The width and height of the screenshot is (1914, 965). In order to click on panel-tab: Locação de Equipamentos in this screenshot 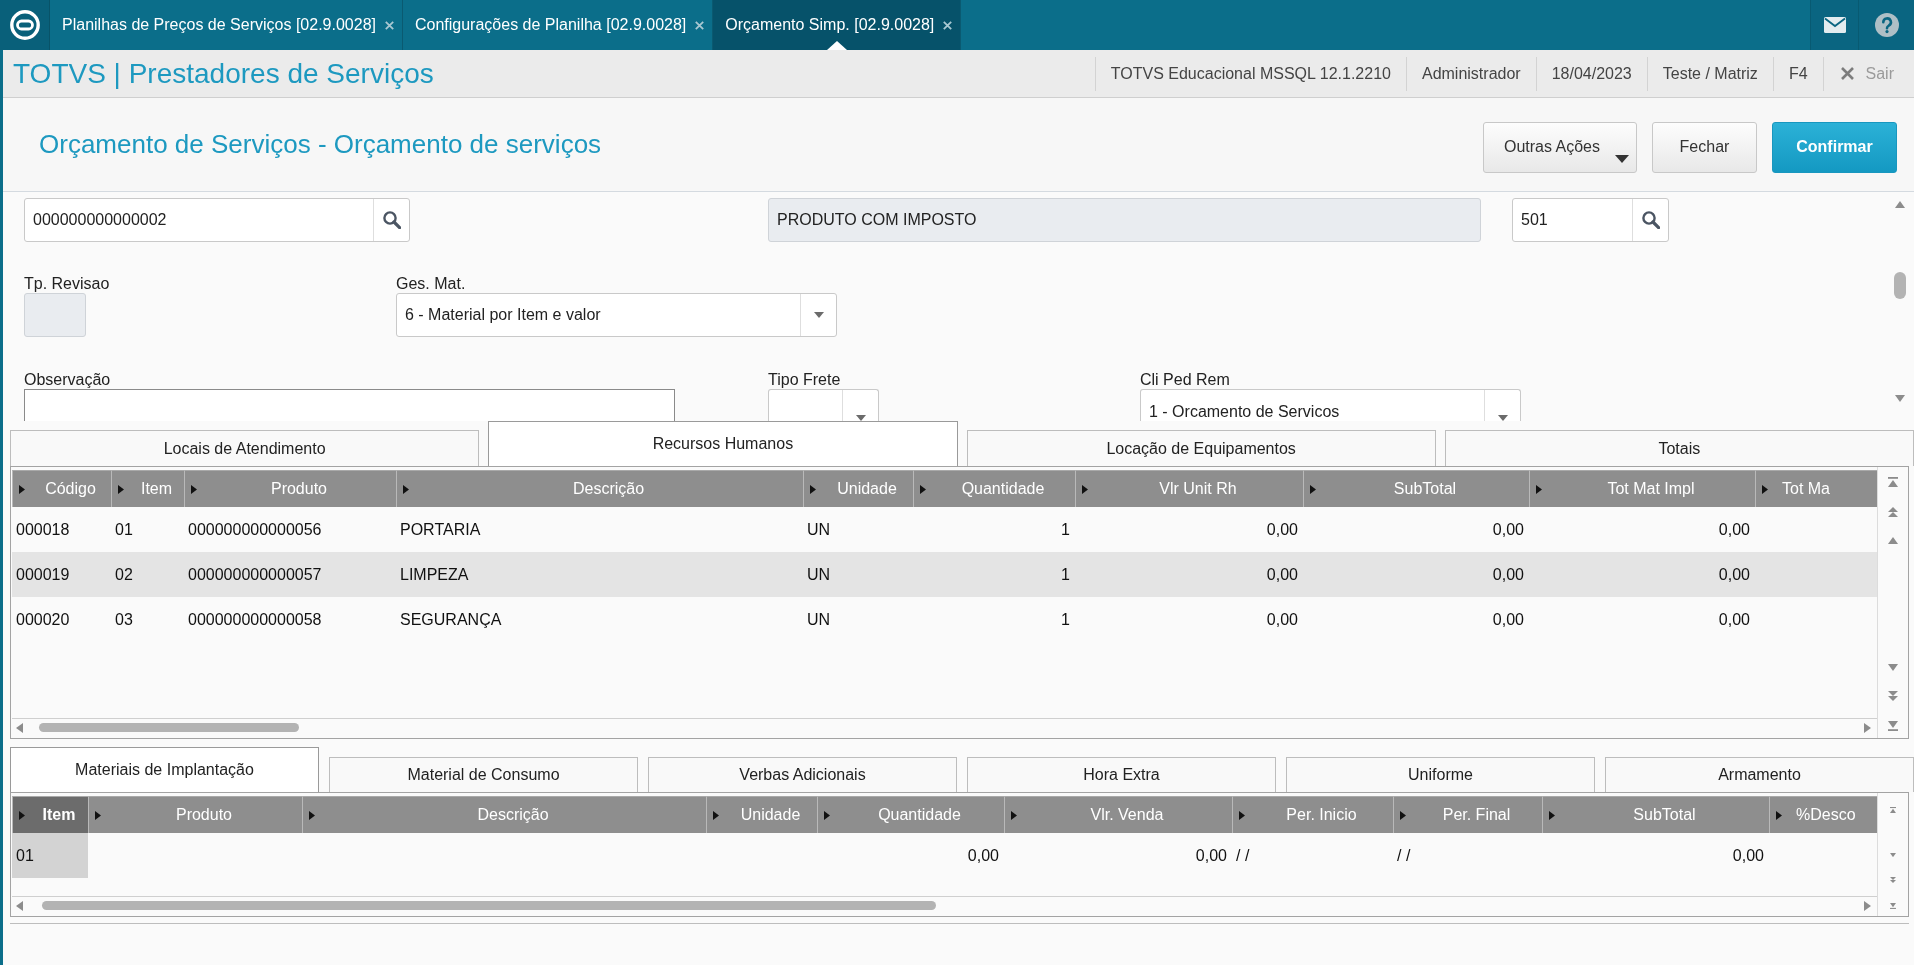, I will do `click(1201, 448)`.